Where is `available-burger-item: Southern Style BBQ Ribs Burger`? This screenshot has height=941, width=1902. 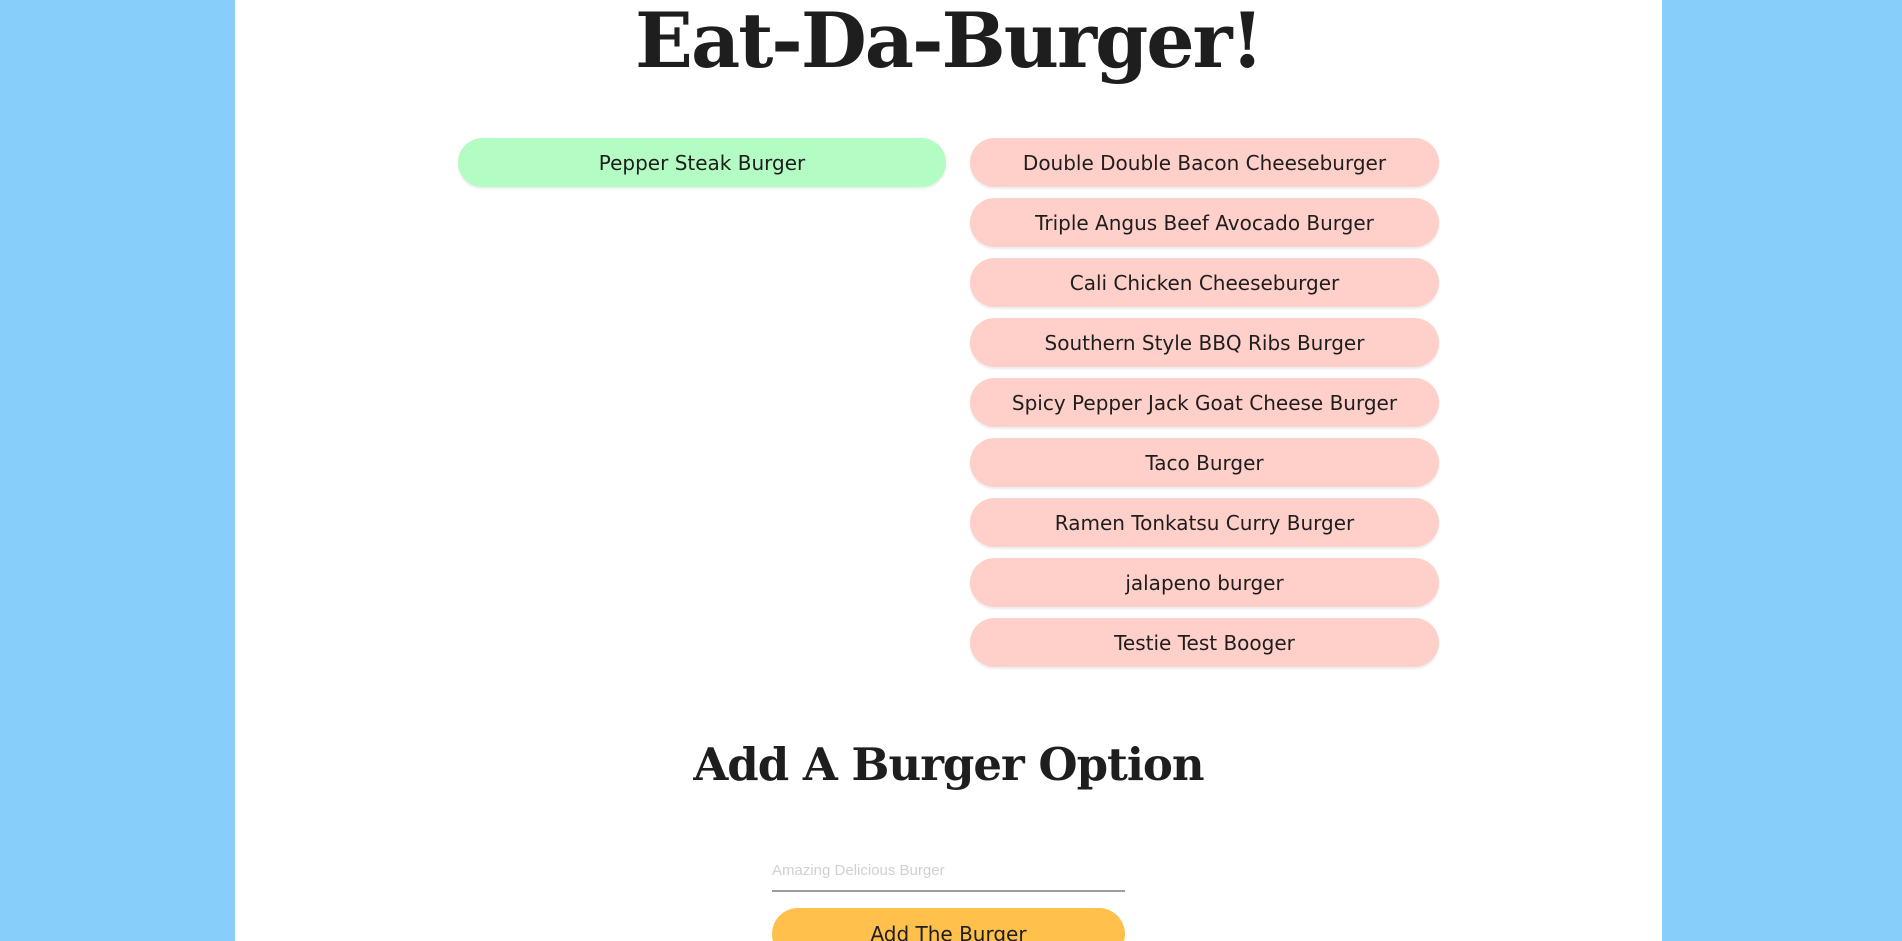 available-burger-item: Southern Style BBQ Ribs Burger is located at coordinates (1204, 342).